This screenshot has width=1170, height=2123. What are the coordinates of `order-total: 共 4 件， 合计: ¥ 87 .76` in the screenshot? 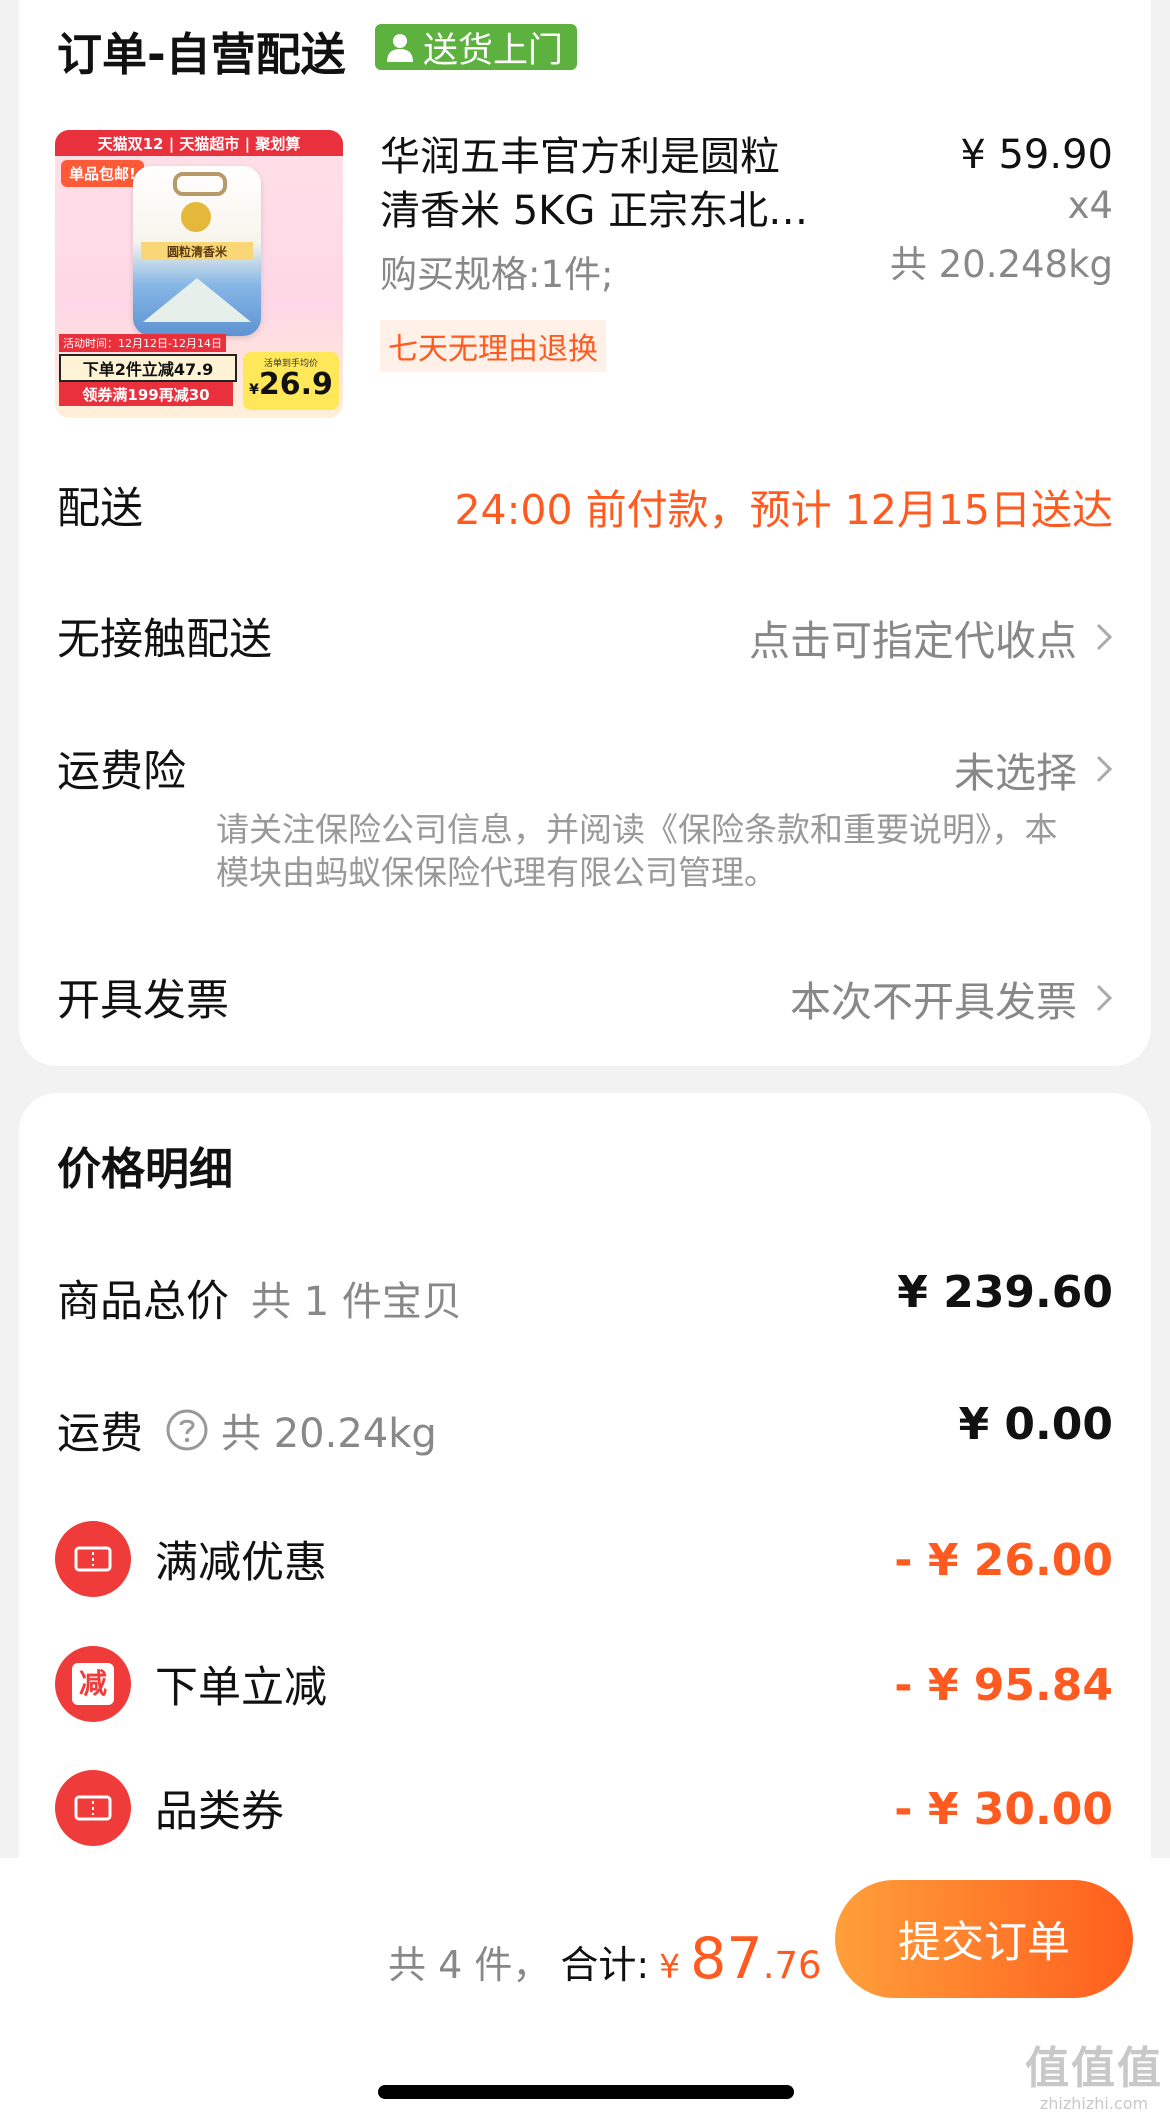 It's located at (605, 1959).